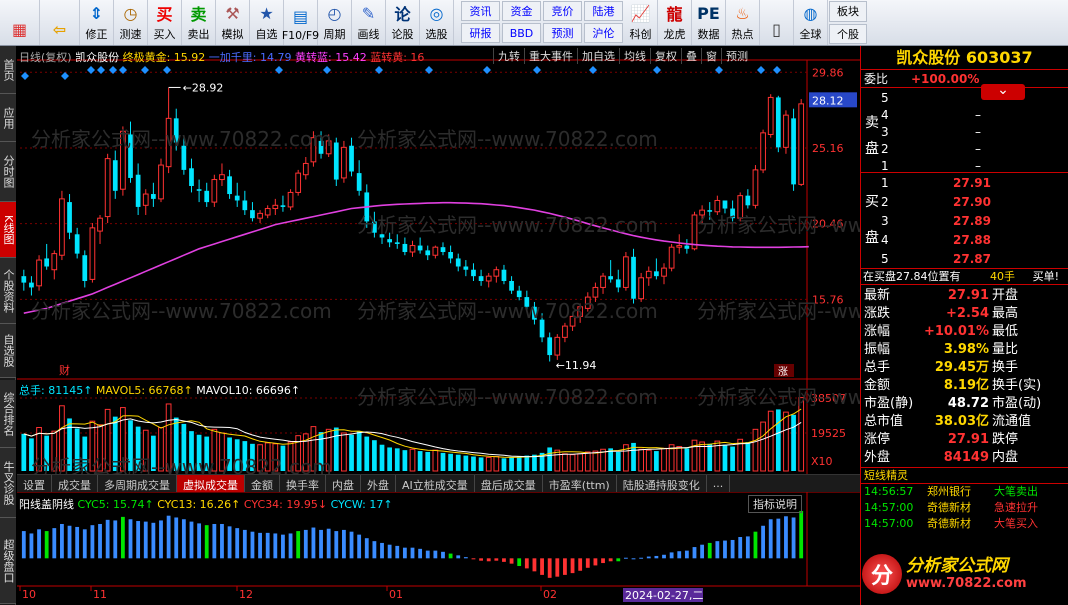 Image resolution: width=1068 pixels, height=605 pixels. I want to click on indicator-tab: 设置, so click(34, 483).